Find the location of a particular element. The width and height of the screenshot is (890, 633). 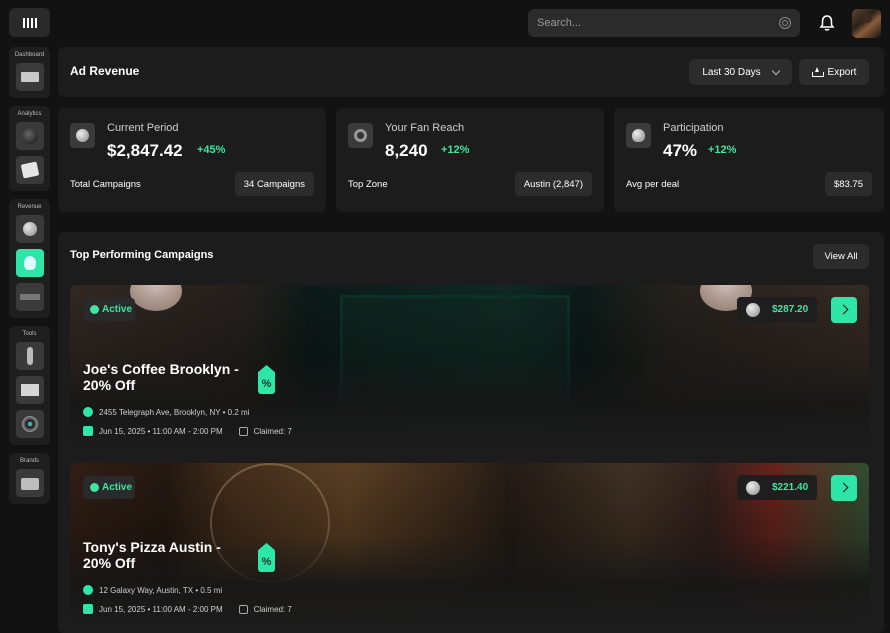

globe-icon is located at coordinates (29, 136).